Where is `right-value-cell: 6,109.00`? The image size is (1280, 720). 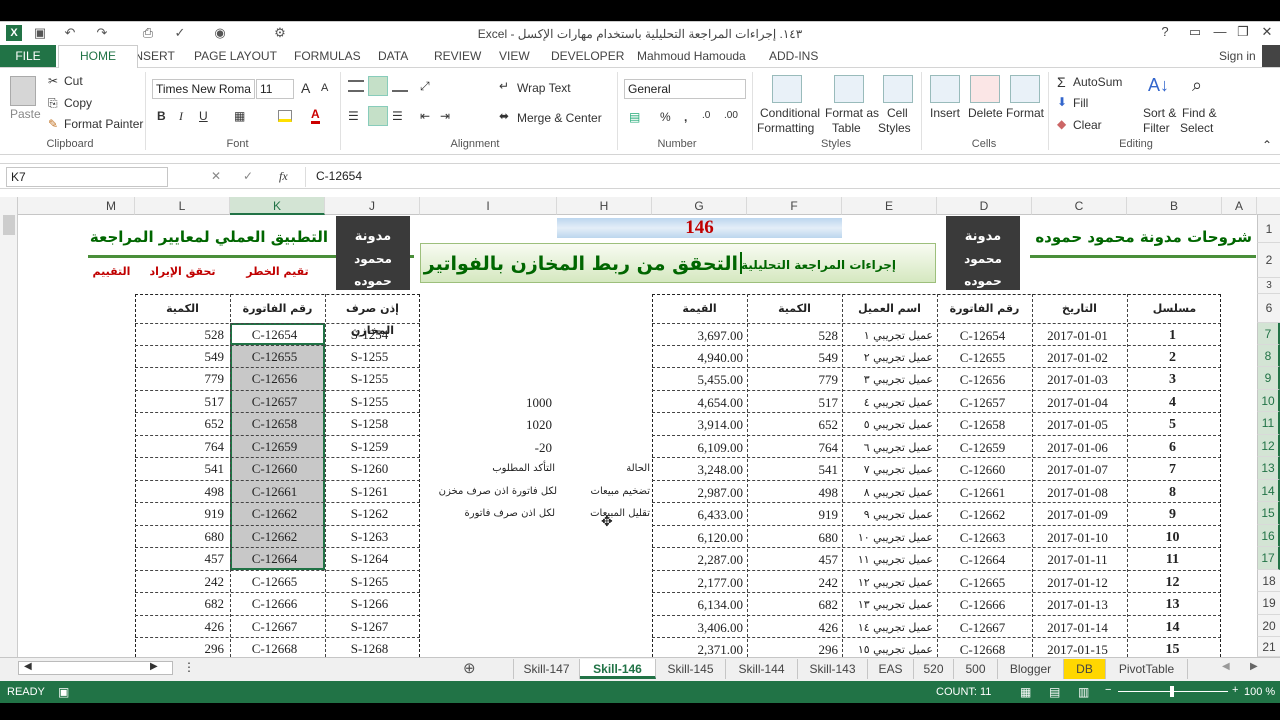 right-value-cell: 6,109.00 is located at coordinates (699, 447).